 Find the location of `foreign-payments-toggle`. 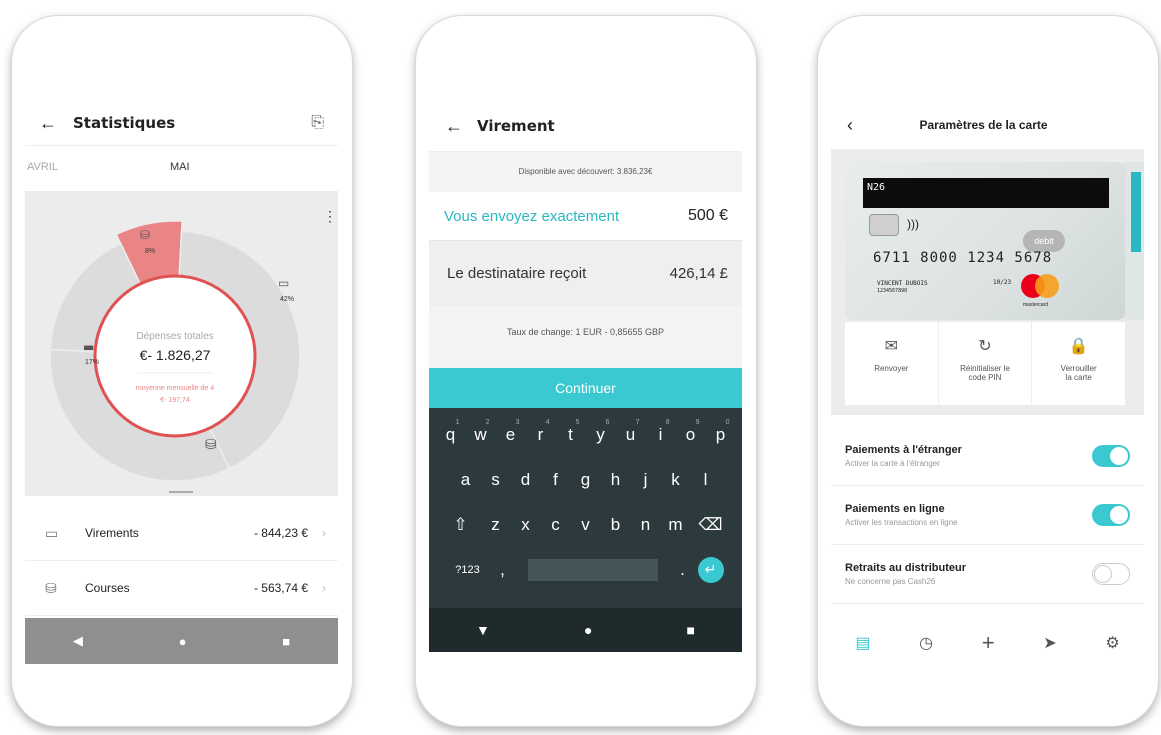

foreign-payments-toggle is located at coordinates (1111, 456).